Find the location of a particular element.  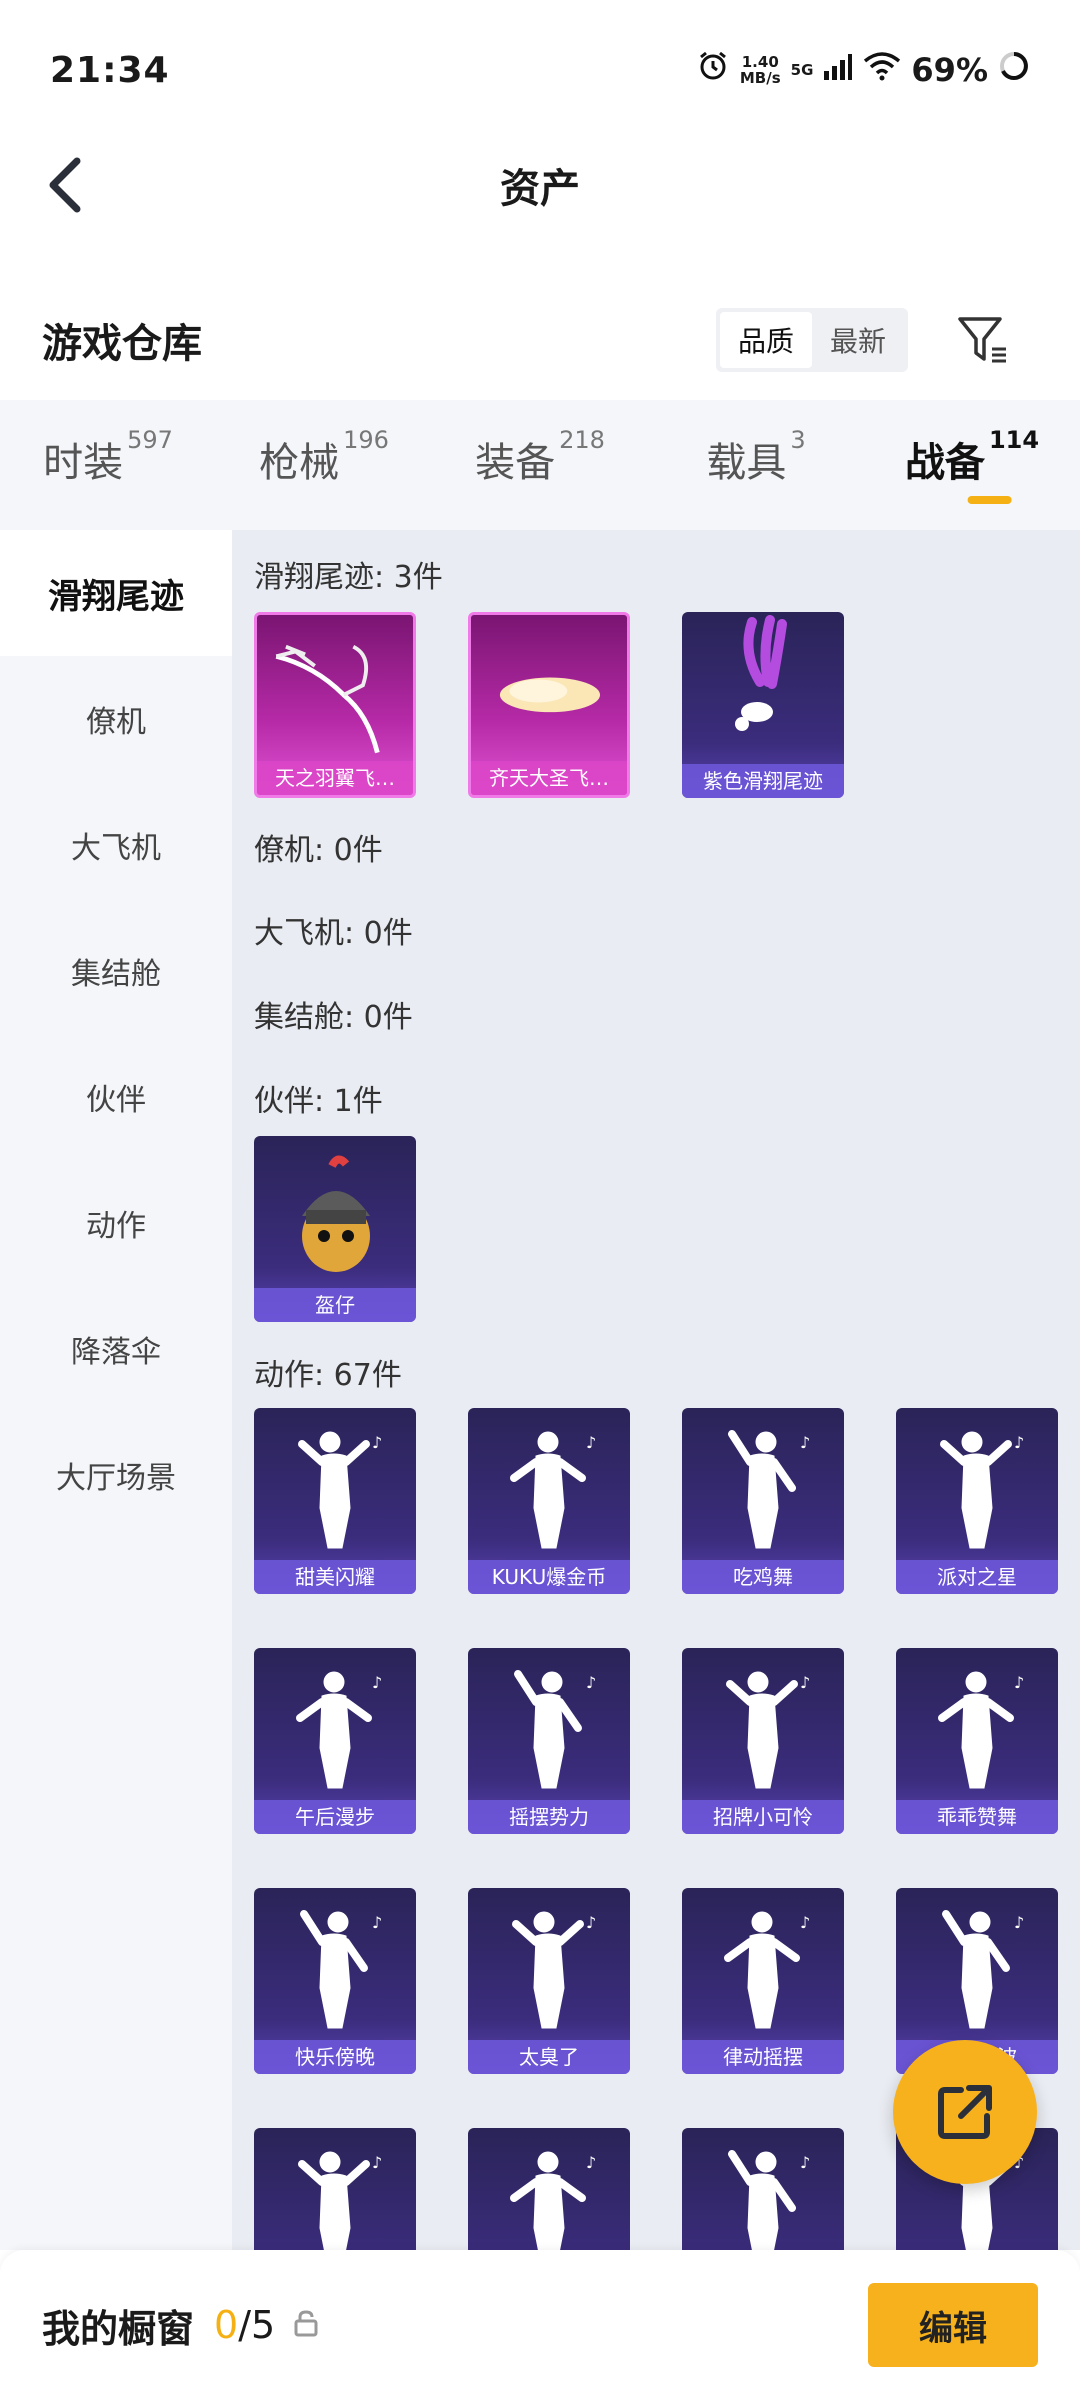

emote-card: ♪ 律动摇摆 is located at coordinates (763, 1981).